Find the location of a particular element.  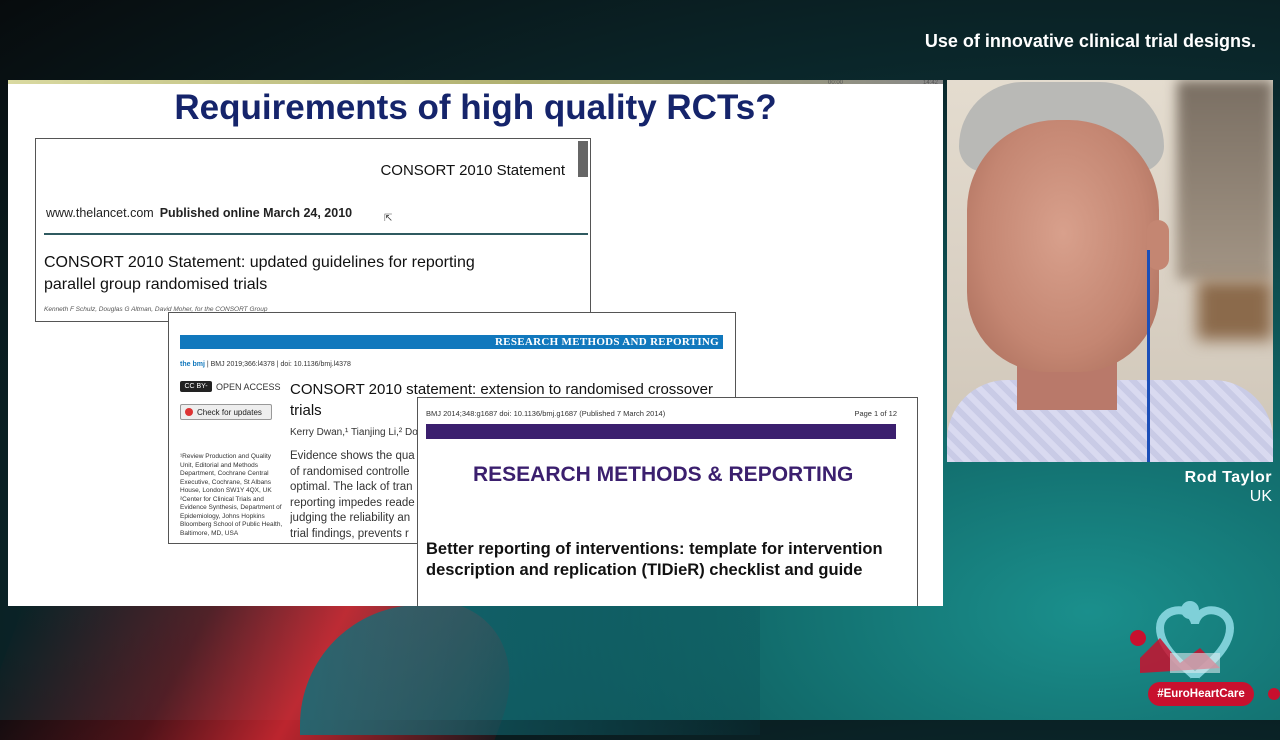

speaker-webcam-video is located at coordinates (1110, 271).